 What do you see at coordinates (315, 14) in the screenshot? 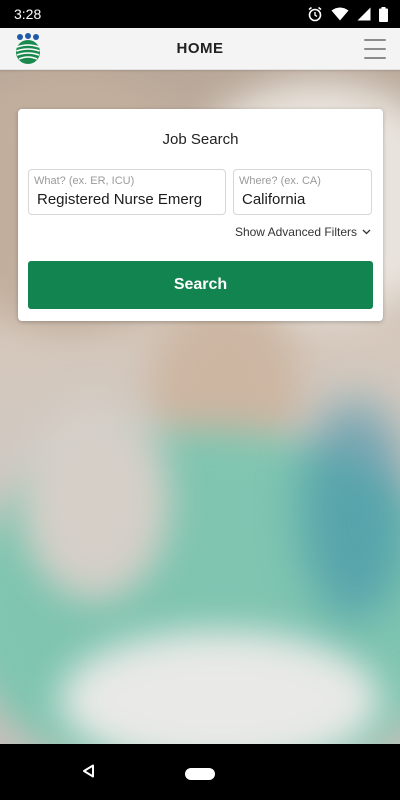
I see `alarm-icon` at bounding box center [315, 14].